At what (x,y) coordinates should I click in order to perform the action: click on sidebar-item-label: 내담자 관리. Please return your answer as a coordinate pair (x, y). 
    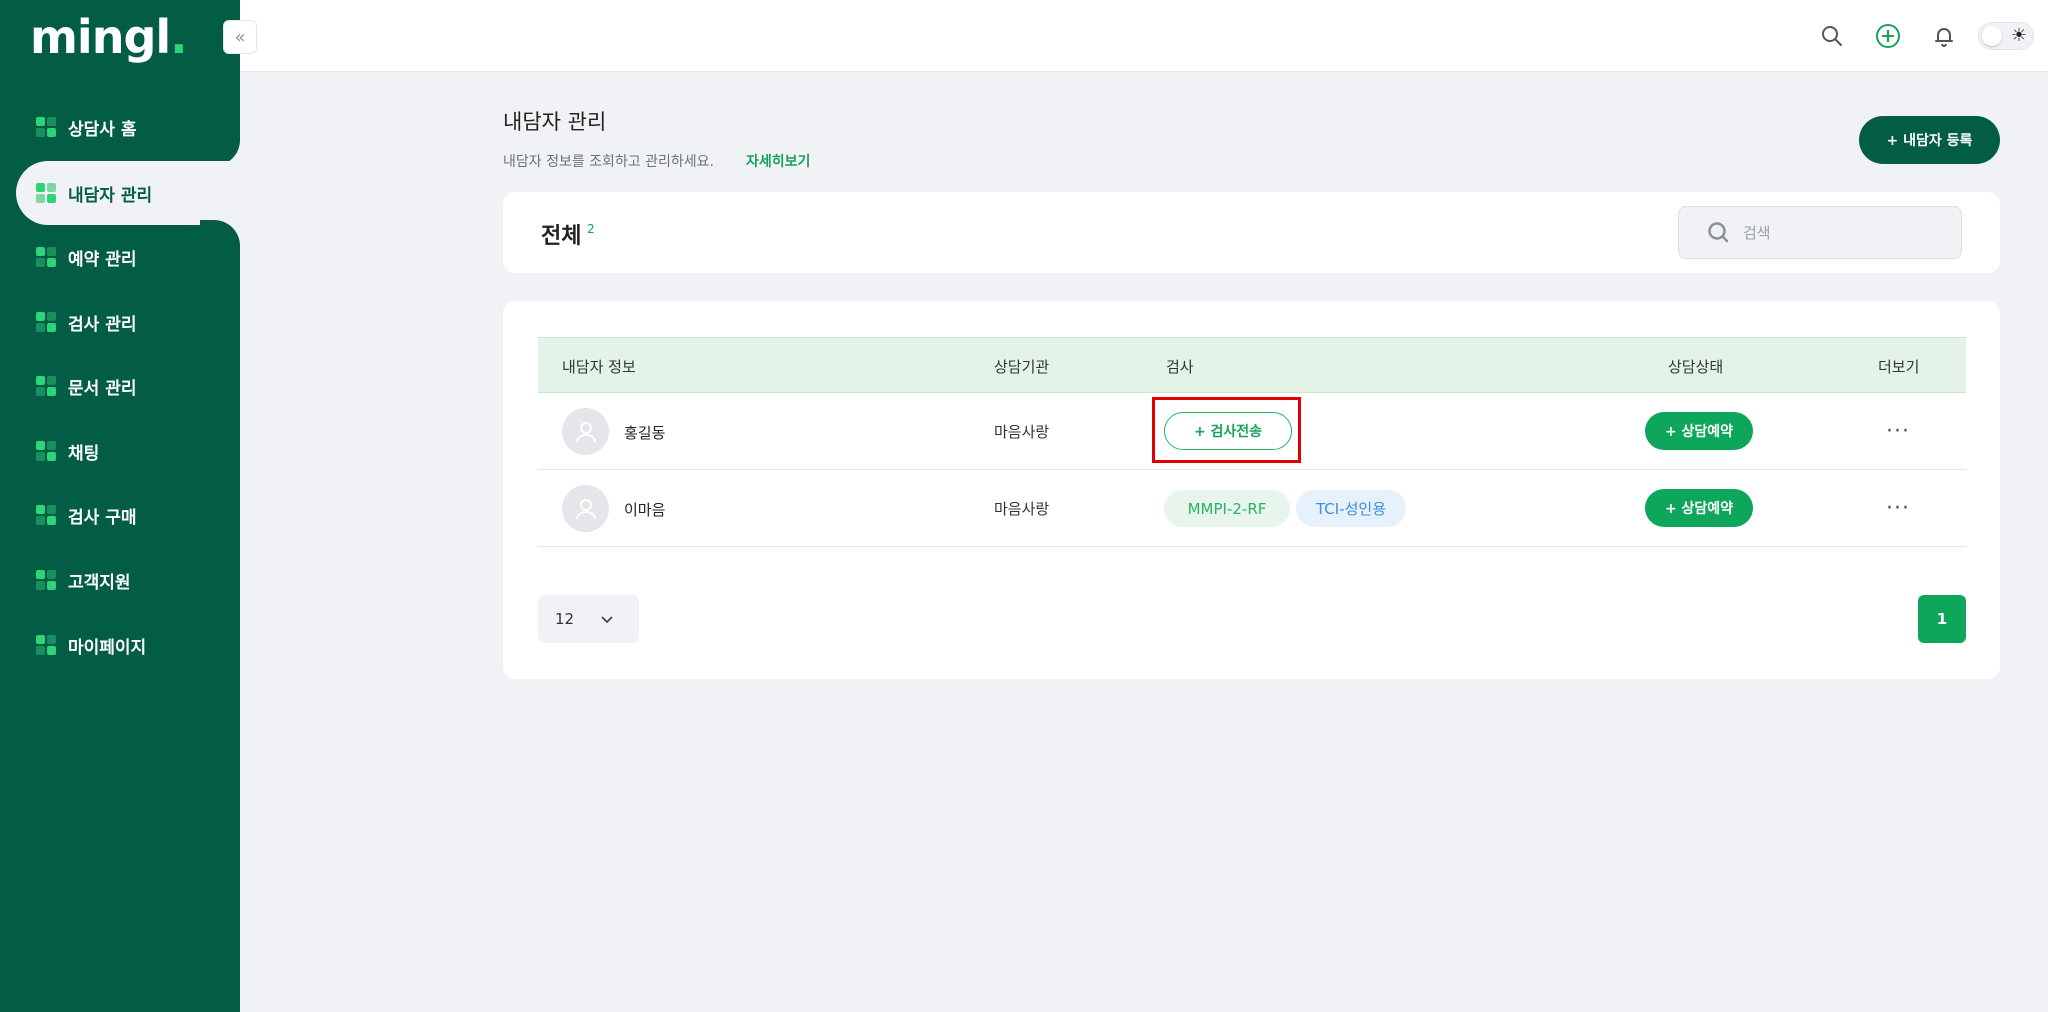
    Looking at the image, I should click on (110, 195).